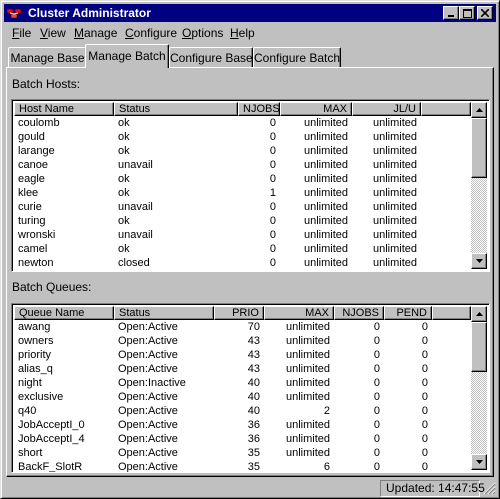 This screenshot has width=500, height=499. Describe the element at coordinates (253, 425) in the screenshot. I see `queues-cell-prio: 36` at that location.